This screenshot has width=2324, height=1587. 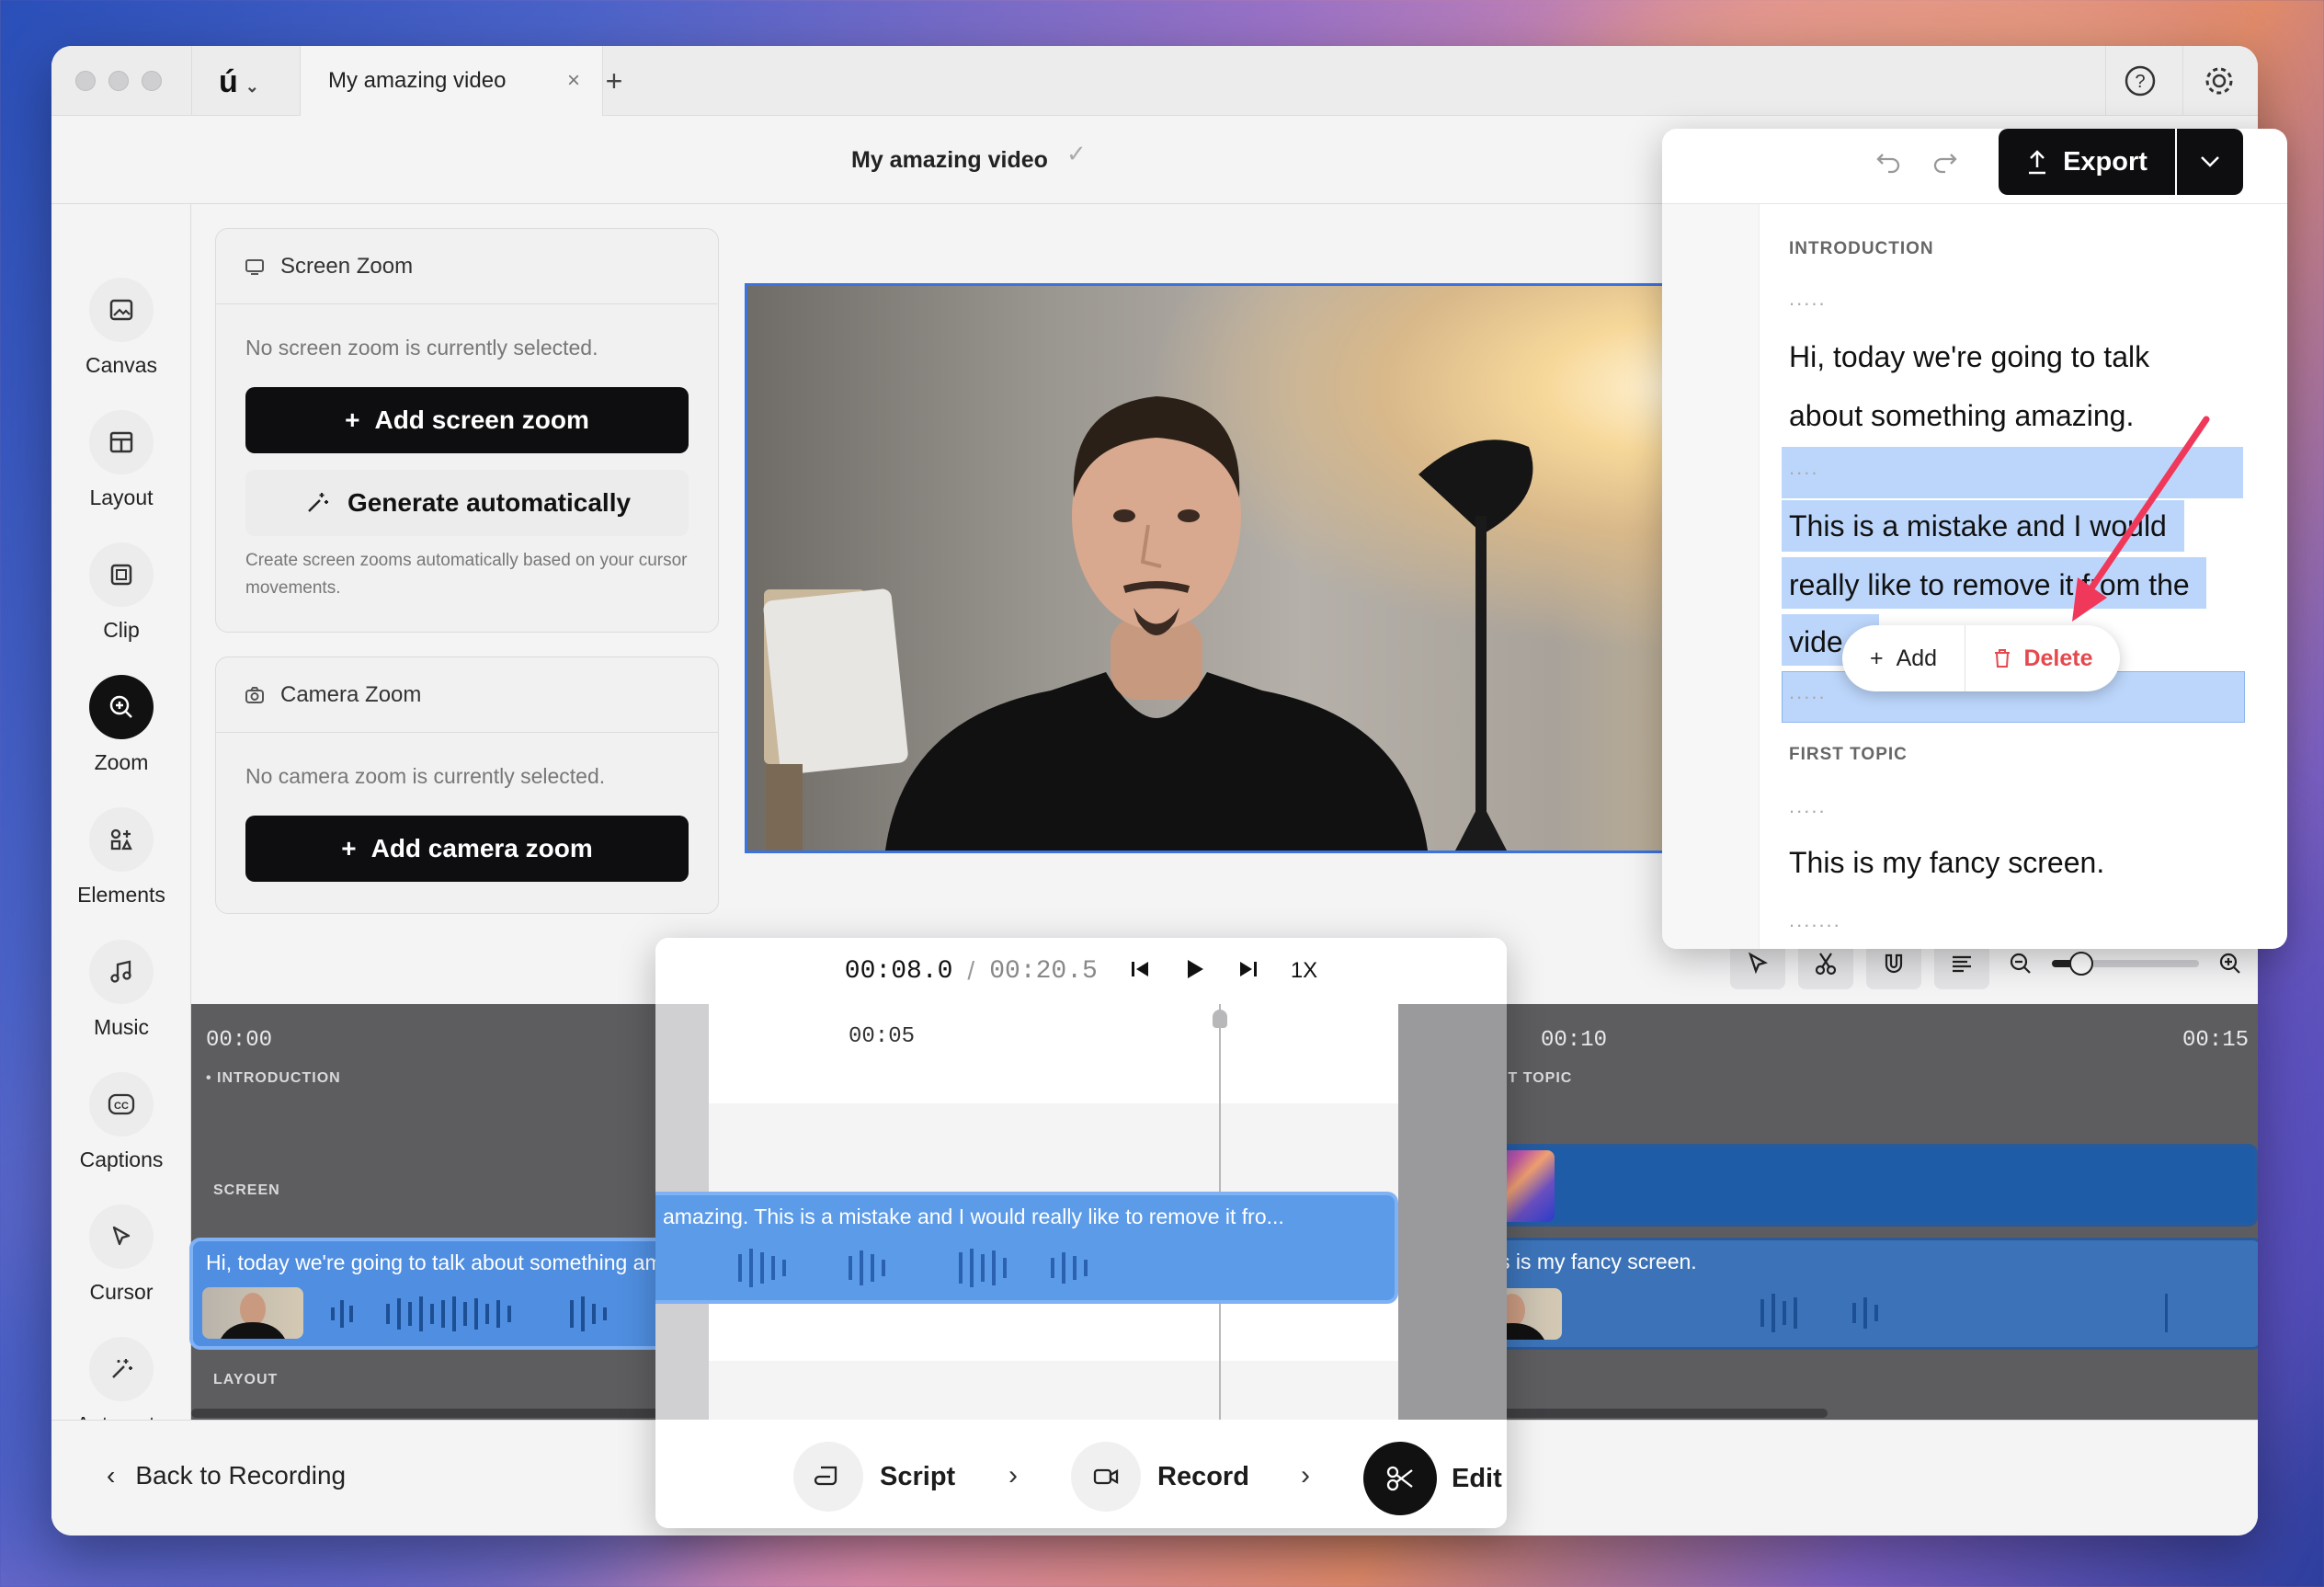 I want to click on image-icon, so click(x=122, y=310).